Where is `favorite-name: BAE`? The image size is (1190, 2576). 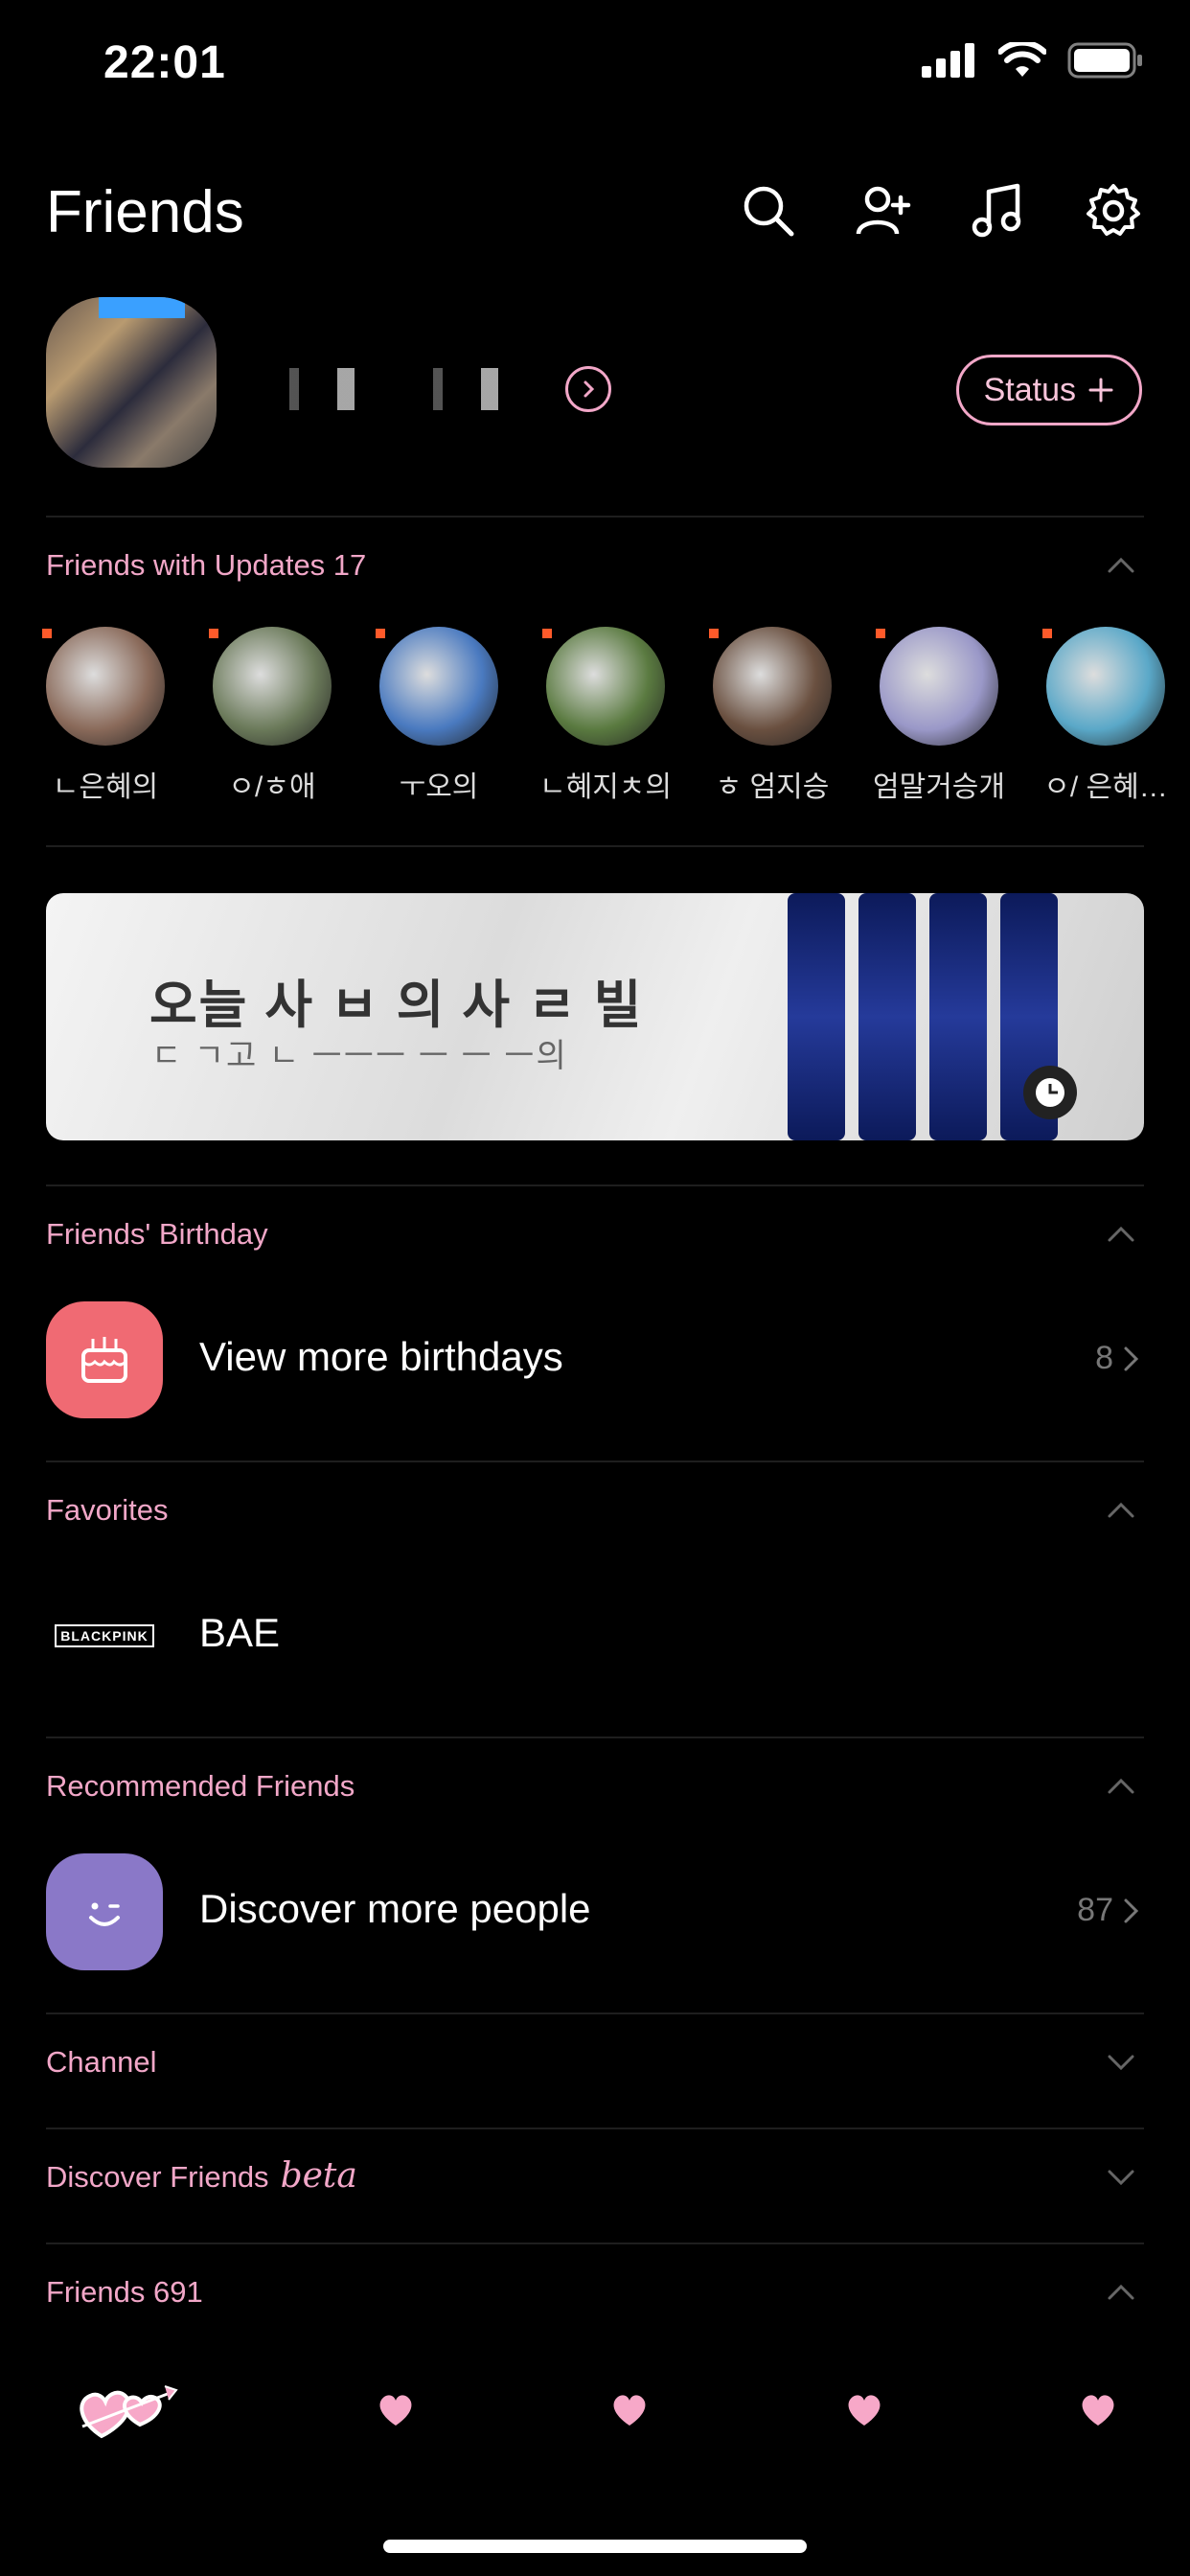 favorite-name: BAE is located at coordinates (240, 1633).